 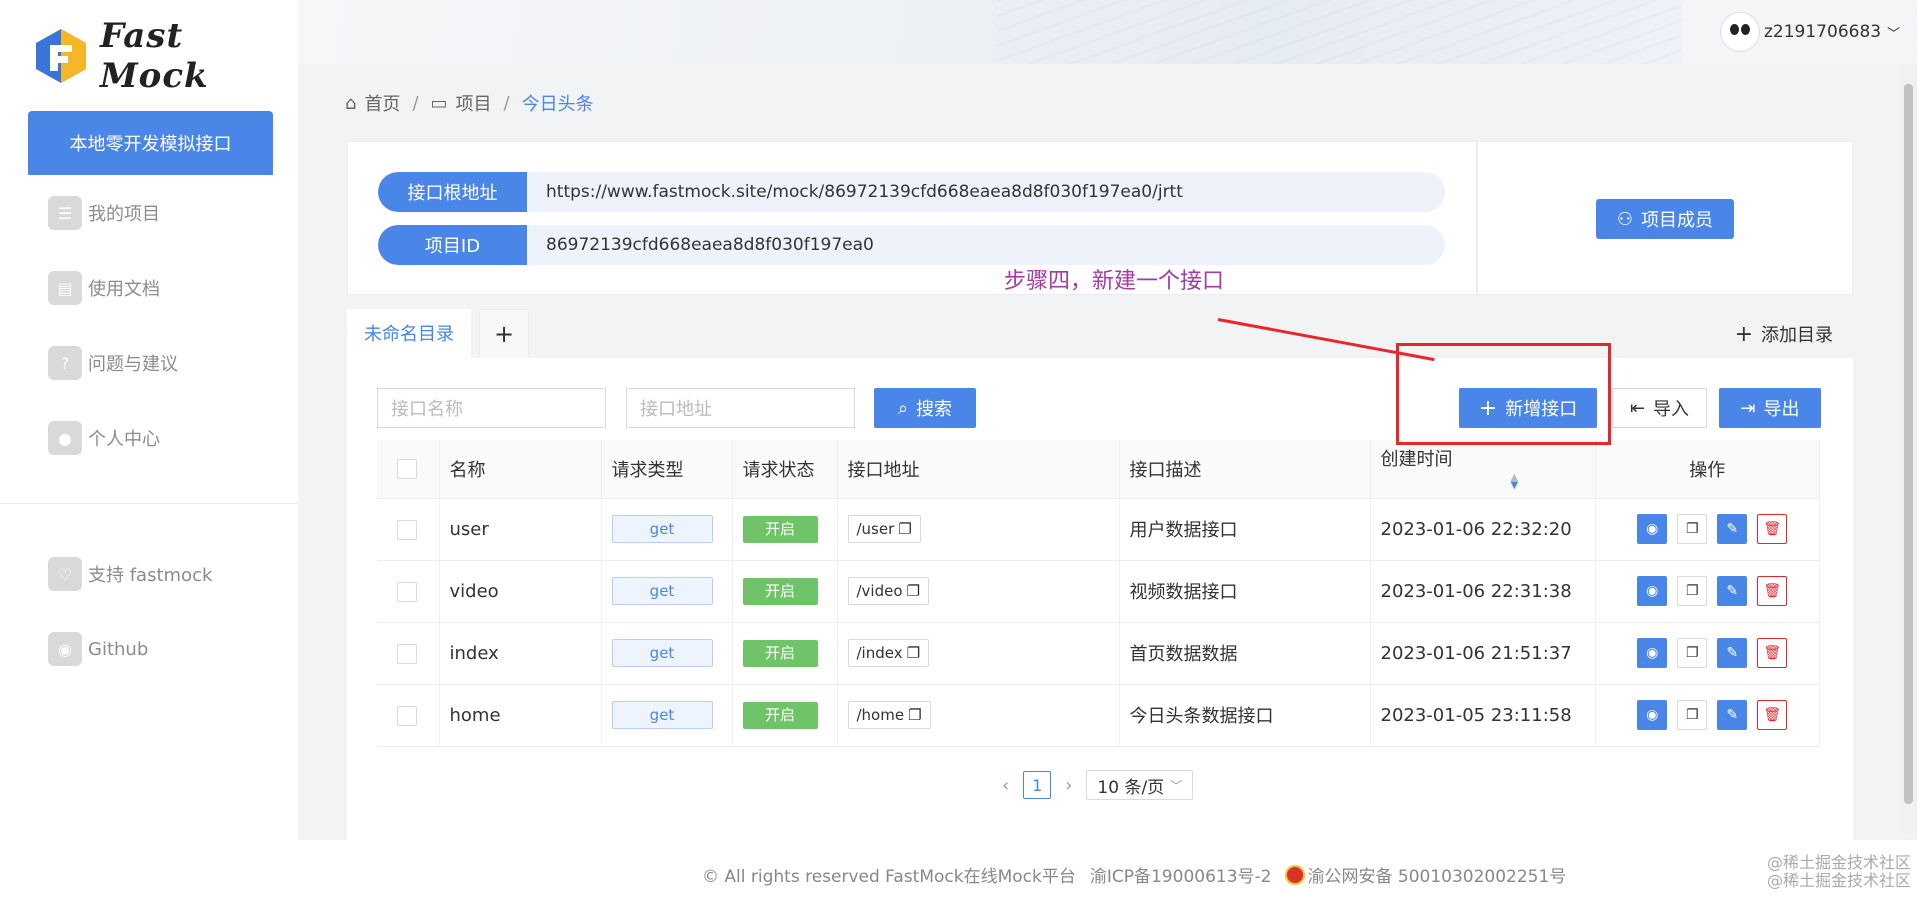 What do you see at coordinates (1068, 785) in the screenshot?
I see `next-page-icon: ›` at bounding box center [1068, 785].